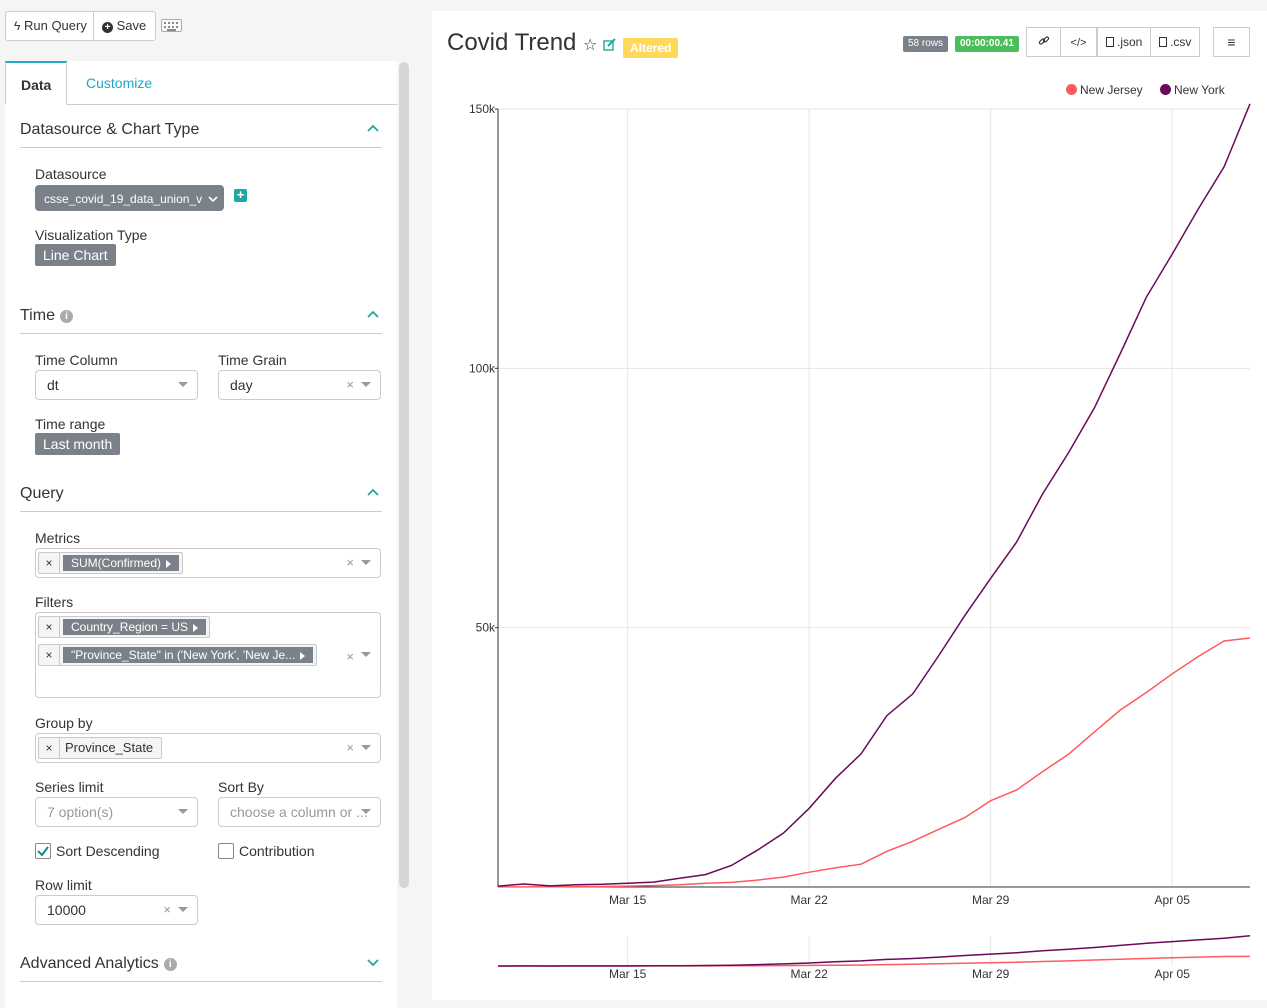 The height and width of the screenshot is (1008, 1267). What do you see at coordinates (42, 494) in the screenshot?
I see `section-title-query: Query` at bounding box center [42, 494].